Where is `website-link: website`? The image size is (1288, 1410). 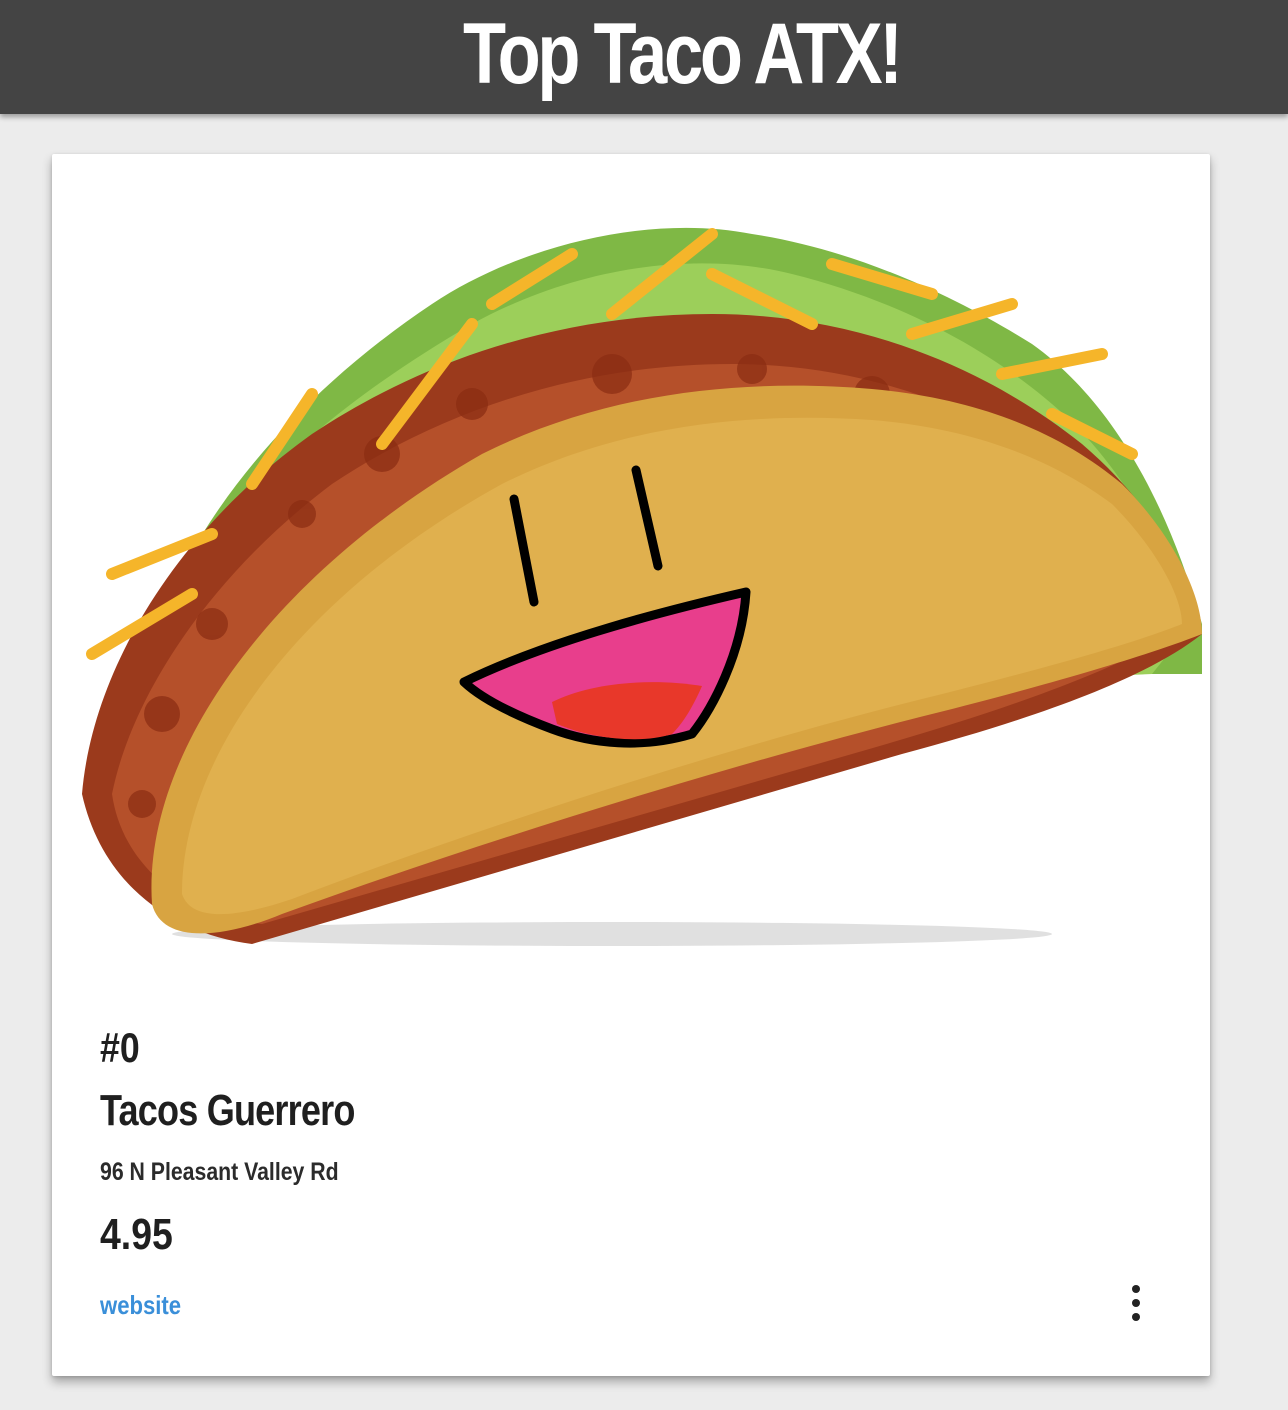 website-link: website is located at coordinates (140, 1305).